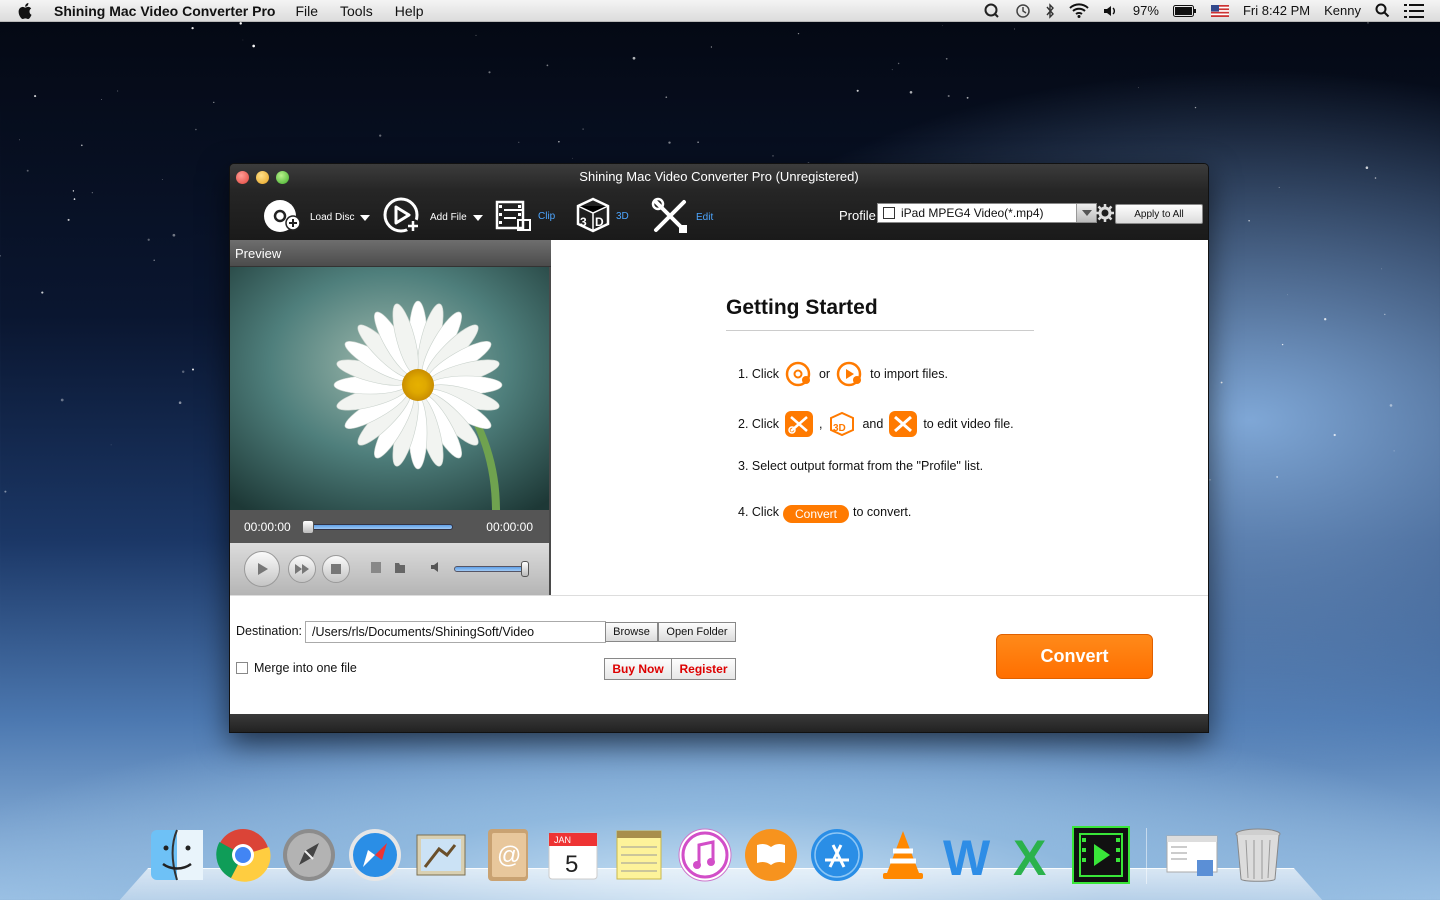 The image size is (1440, 900). I want to click on chrome-icon, so click(243, 855).